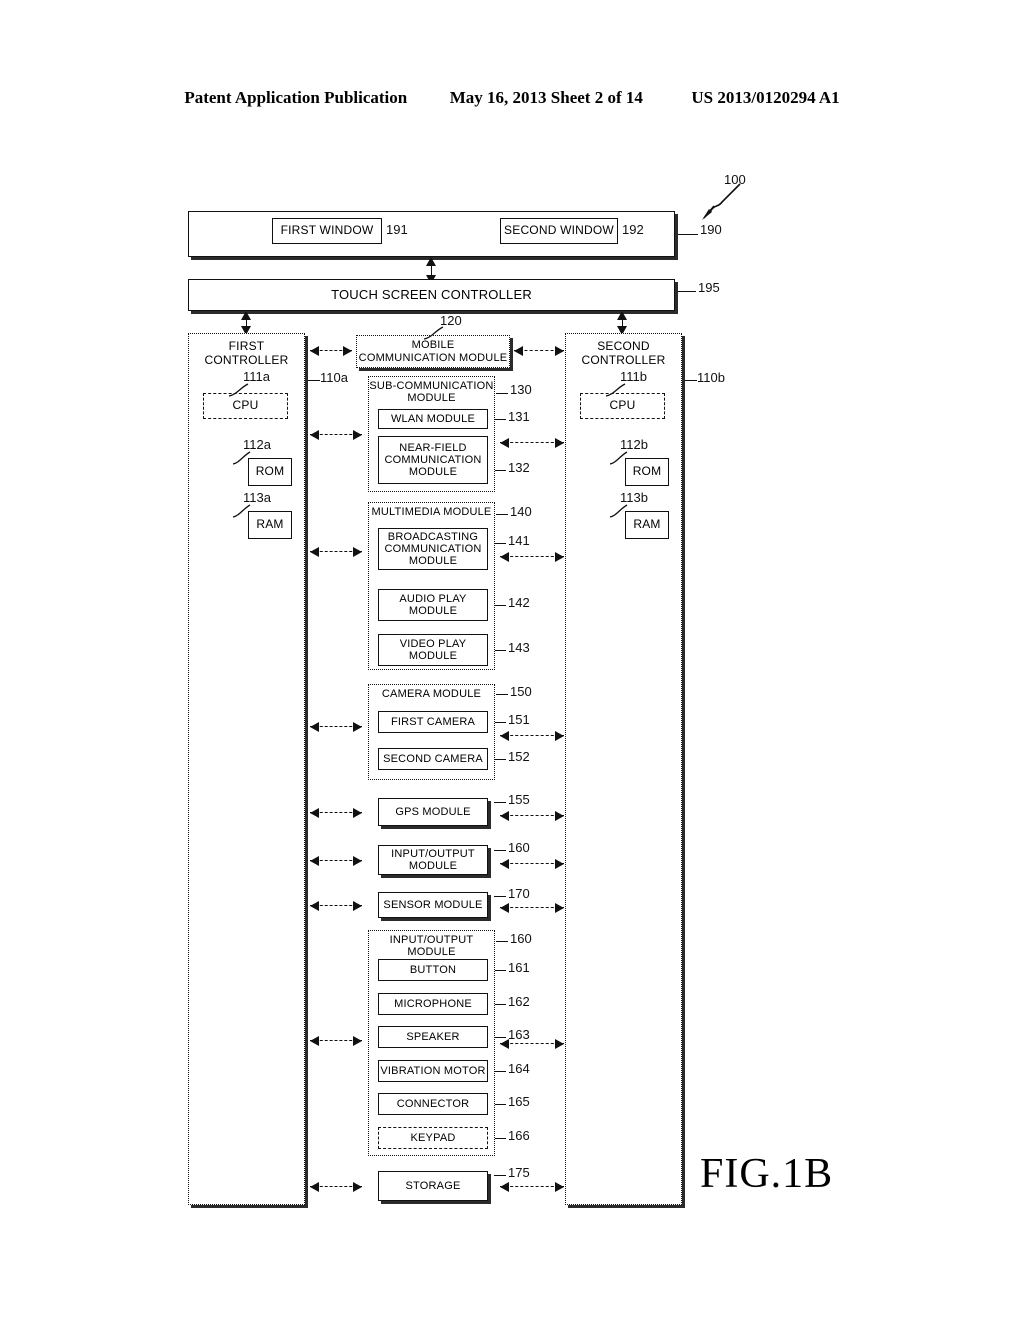 The image size is (1024, 1320). Describe the element at coordinates (504, 908) in the screenshot. I see `sensor-right-arrow-l` at that location.